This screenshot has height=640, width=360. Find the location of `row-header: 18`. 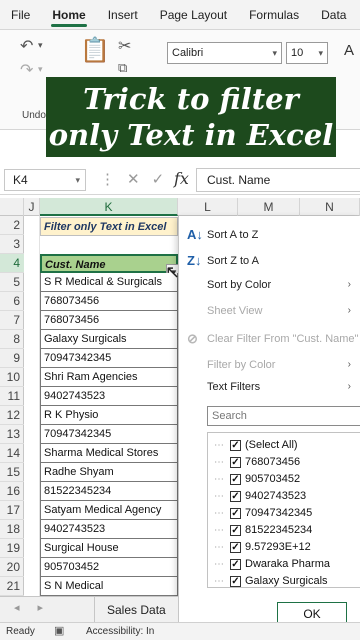

row-header: 18 is located at coordinates (12, 529).